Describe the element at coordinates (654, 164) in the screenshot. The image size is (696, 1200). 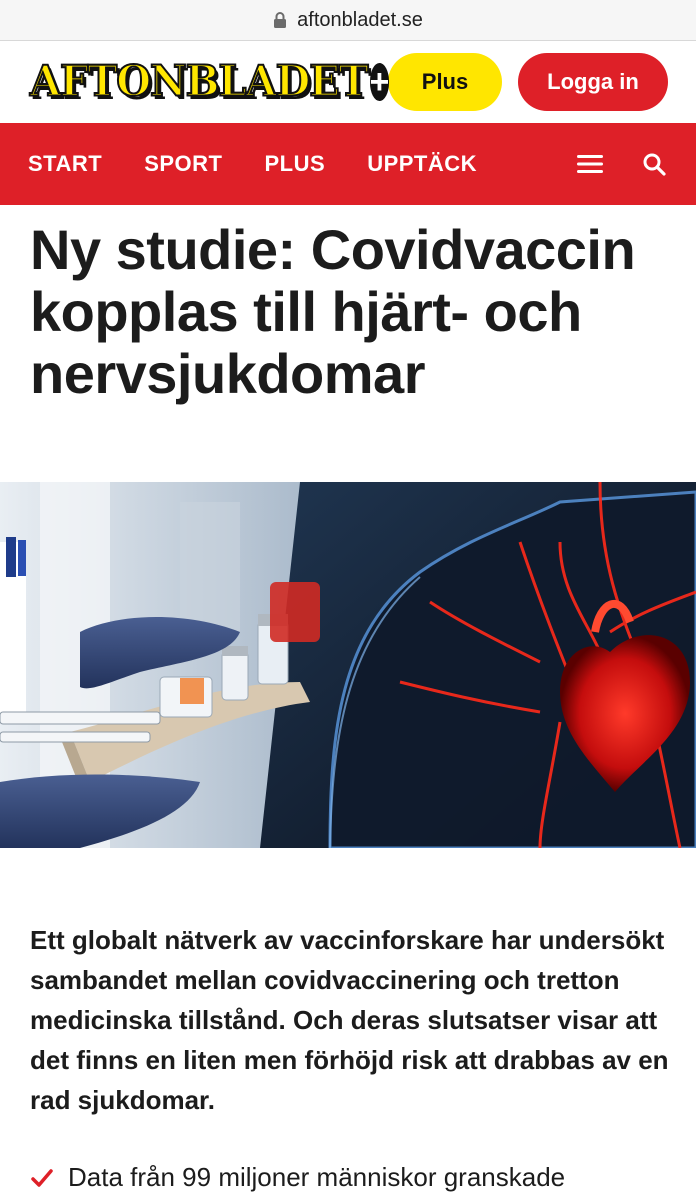
I see `search-icon` at that location.